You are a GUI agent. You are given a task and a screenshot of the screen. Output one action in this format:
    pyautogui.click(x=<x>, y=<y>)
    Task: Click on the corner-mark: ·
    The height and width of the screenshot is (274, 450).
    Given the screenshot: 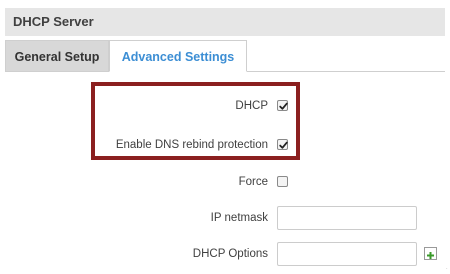 What is the action you would take?
    pyautogui.click(x=447, y=269)
    